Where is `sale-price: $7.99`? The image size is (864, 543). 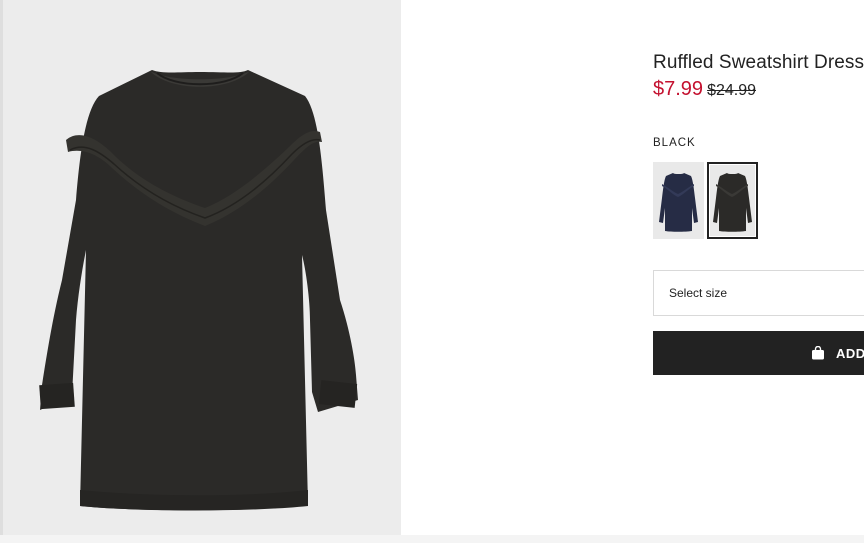
sale-price: $7.99 is located at coordinates (678, 89).